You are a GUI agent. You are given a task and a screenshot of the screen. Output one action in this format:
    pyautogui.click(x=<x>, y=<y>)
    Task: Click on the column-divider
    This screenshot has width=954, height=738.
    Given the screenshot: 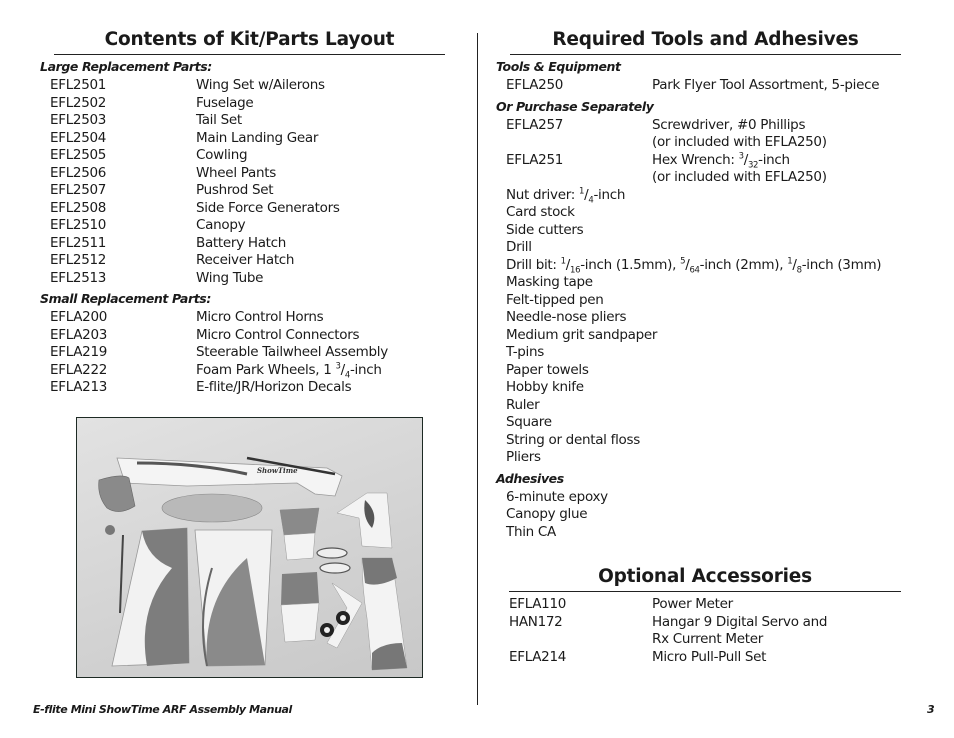 What is the action you would take?
    pyautogui.click(x=477, y=369)
    